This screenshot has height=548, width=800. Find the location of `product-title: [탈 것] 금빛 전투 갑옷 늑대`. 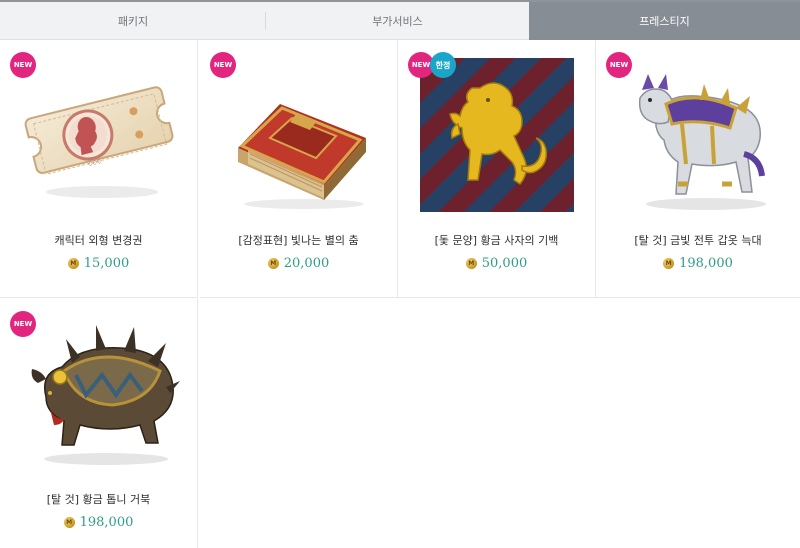

product-title: [탈 것] 금빛 전투 갑옷 늑대 is located at coordinates (698, 240).